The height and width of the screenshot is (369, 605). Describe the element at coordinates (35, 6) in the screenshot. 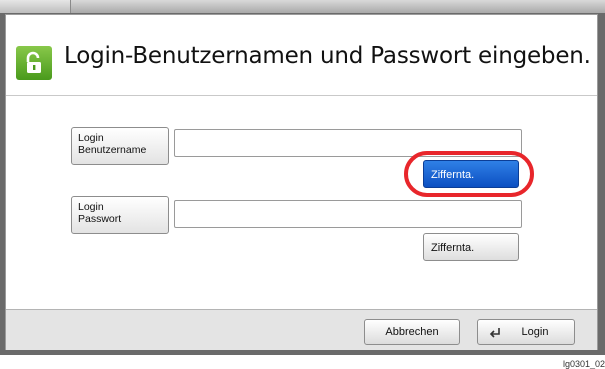

I see `title-tab` at that location.